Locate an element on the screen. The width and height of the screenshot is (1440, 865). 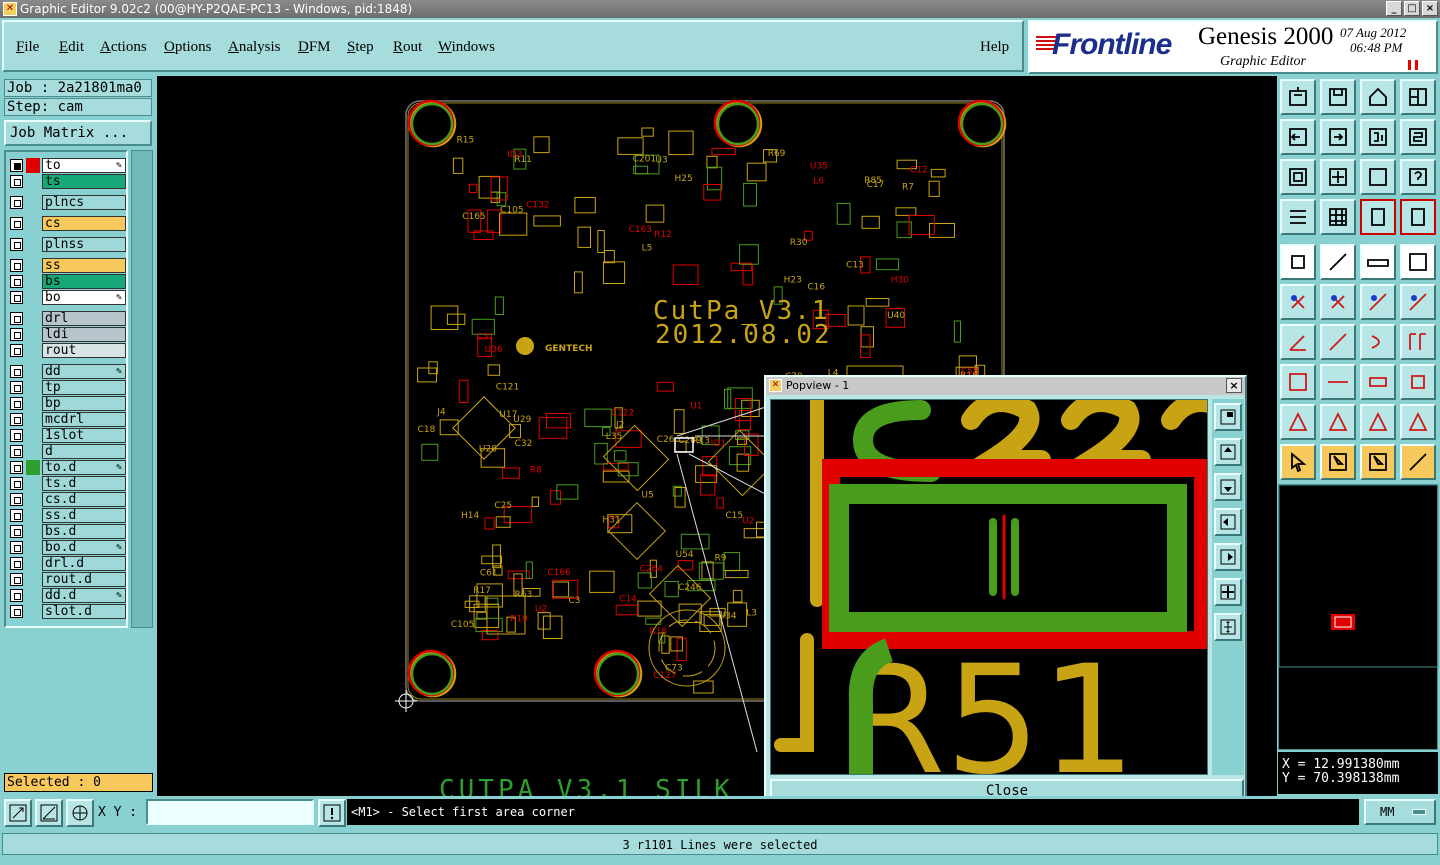
popview-pan-left-button is located at coordinates (1228, 522).